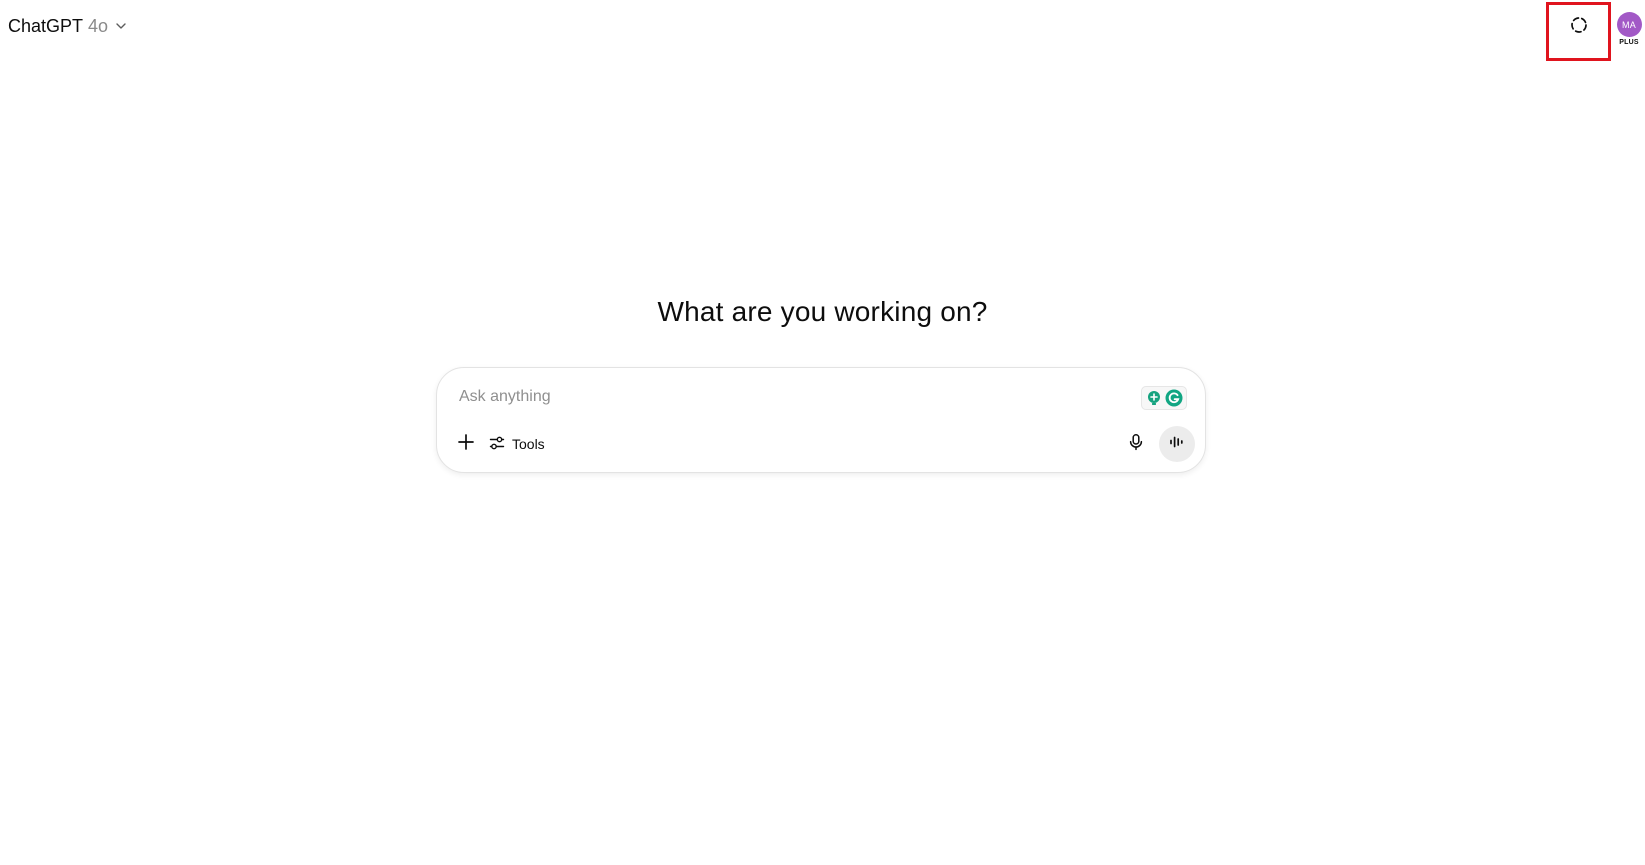  I want to click on prompt-input, so click(787, 397).